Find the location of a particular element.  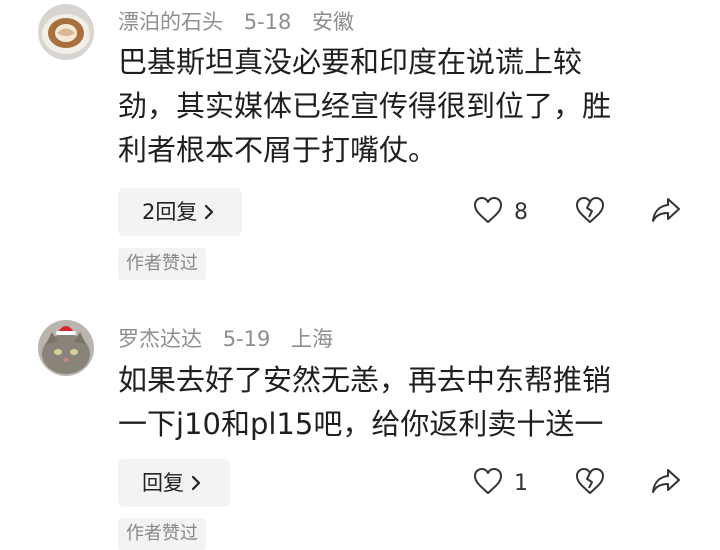

cat-with-santa-hat-avatar-icon is located at coordinates (66, 348).